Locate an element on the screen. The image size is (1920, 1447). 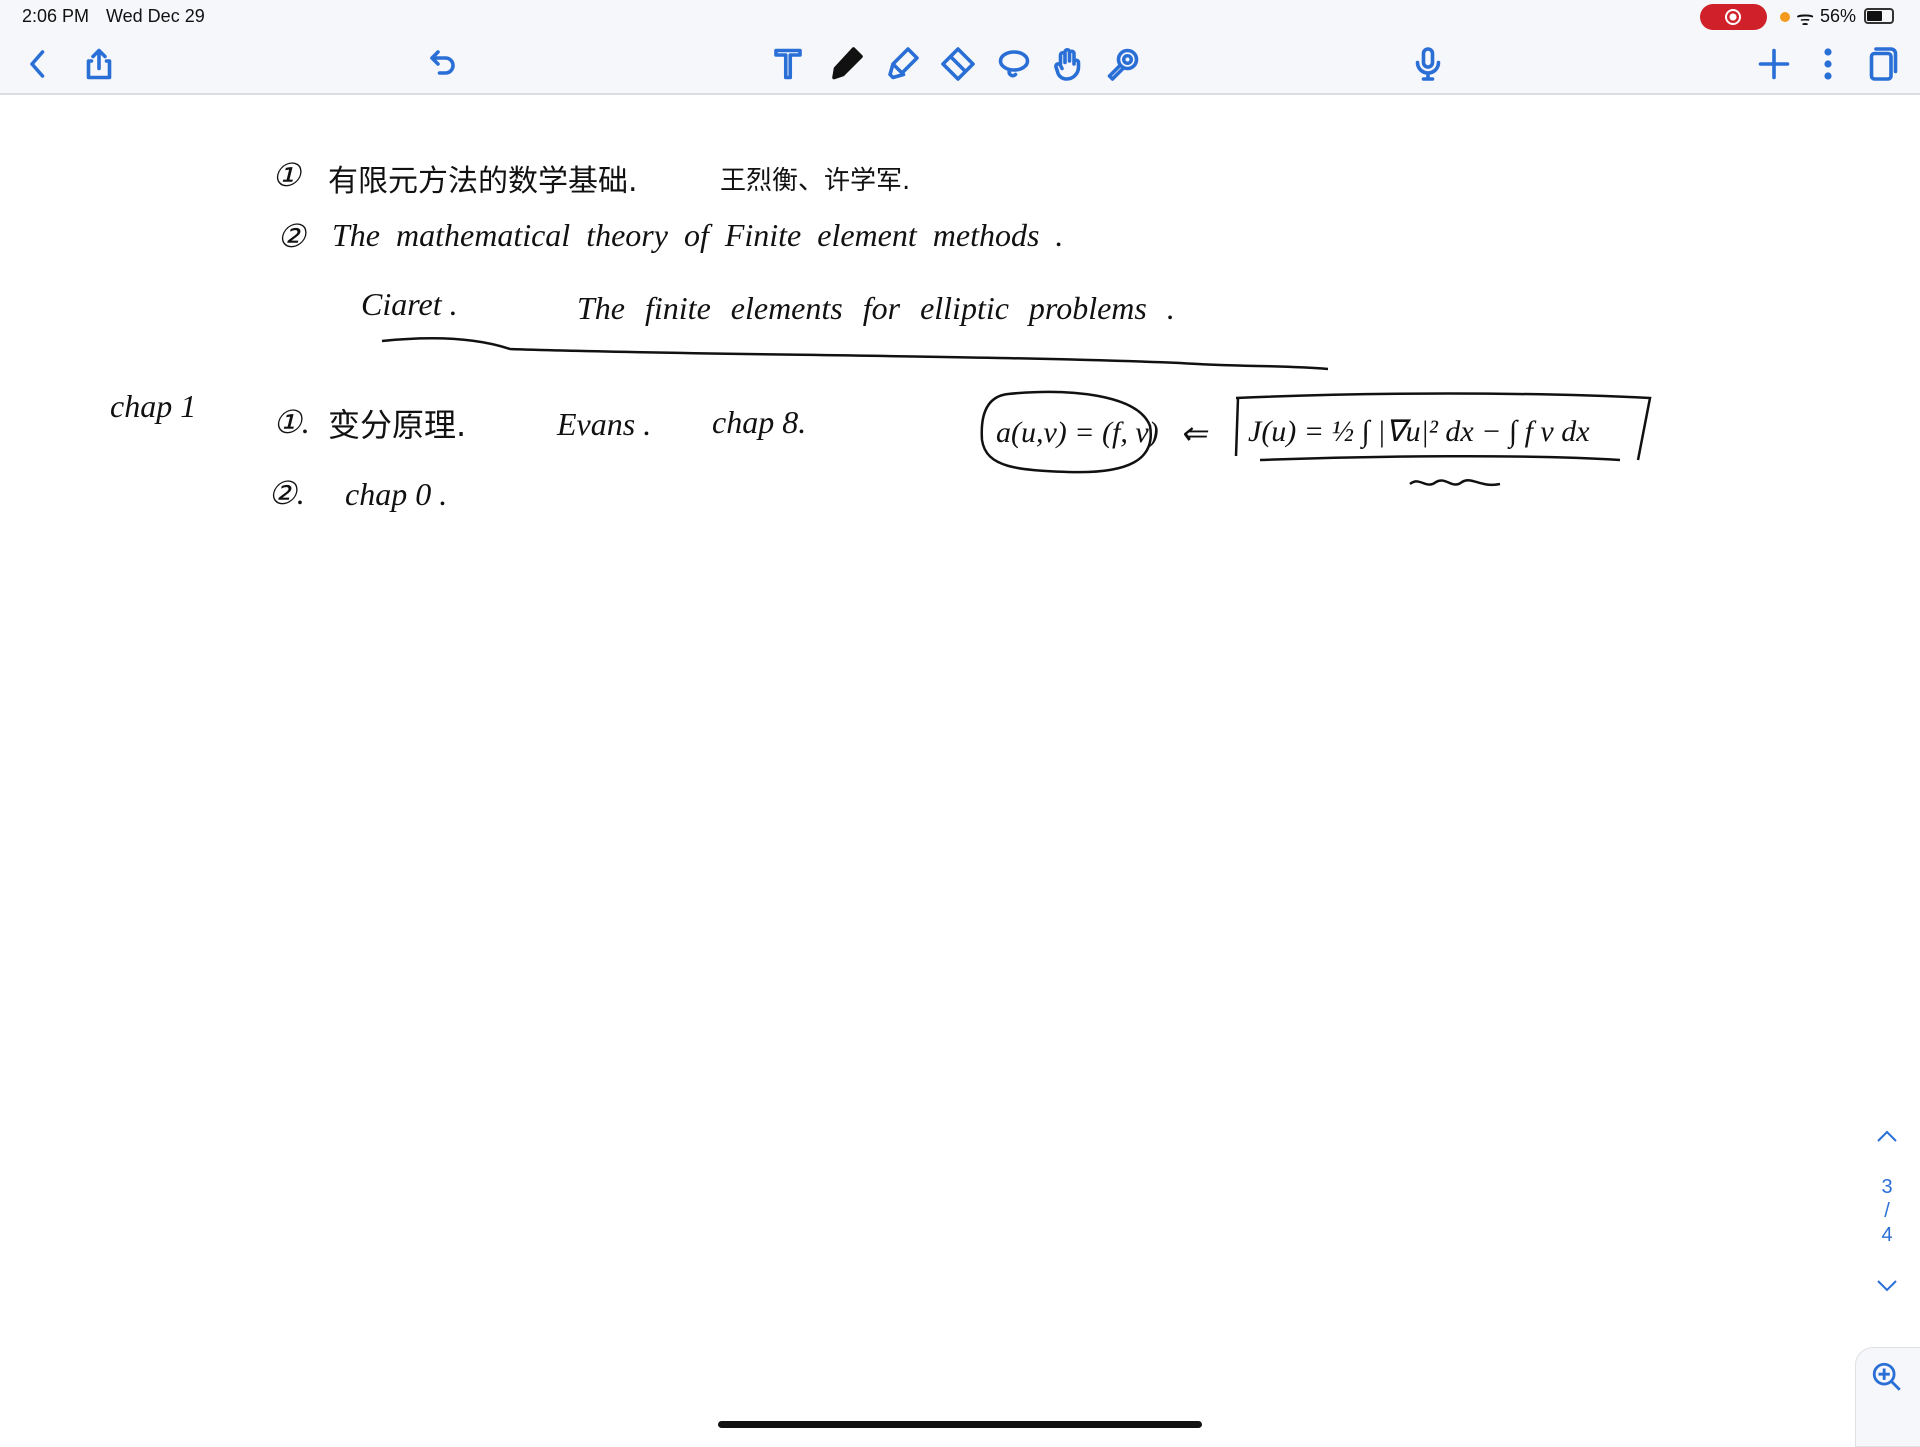
chap0-ref: chap 0 . is located at coordinates (396, 494).